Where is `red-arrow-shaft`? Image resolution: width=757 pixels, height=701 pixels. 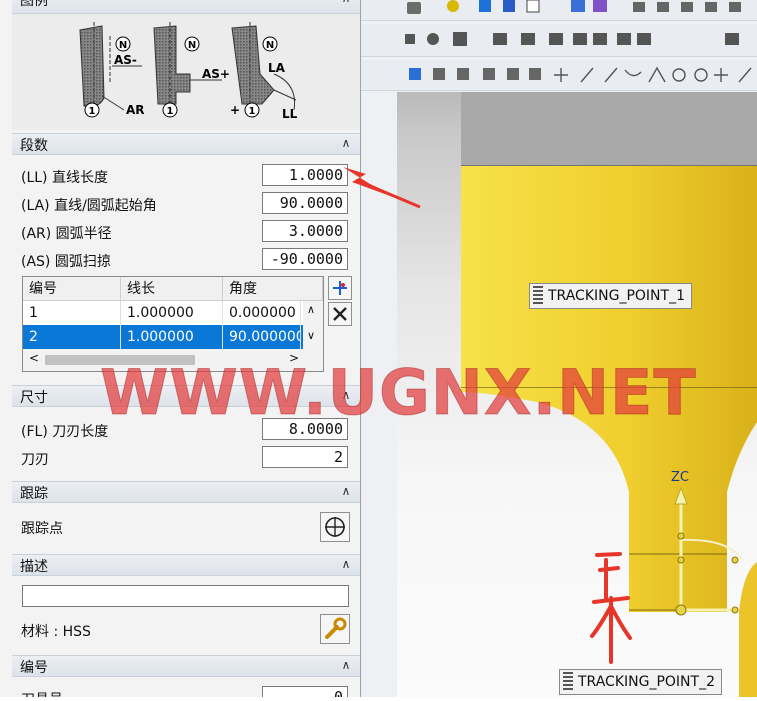
red-arrow-shaft is located at coordinates (388, 193).